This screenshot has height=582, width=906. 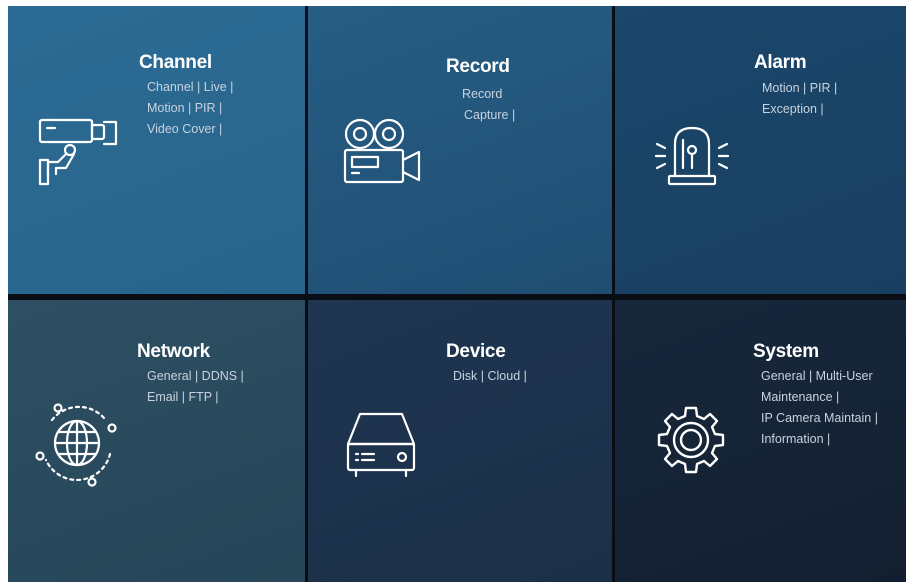 I want to click on alarm-beacon-icon, so click(x=692, y=154).